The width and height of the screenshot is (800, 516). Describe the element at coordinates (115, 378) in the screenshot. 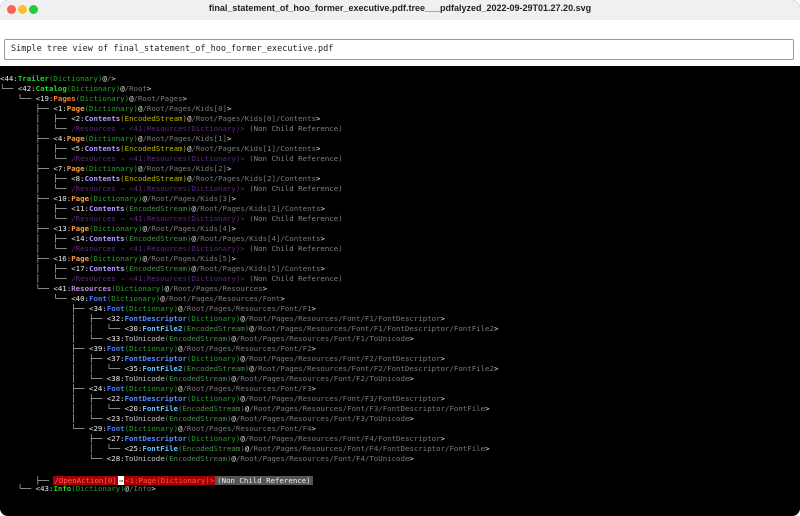

I see `node-id: <38:` at that location.